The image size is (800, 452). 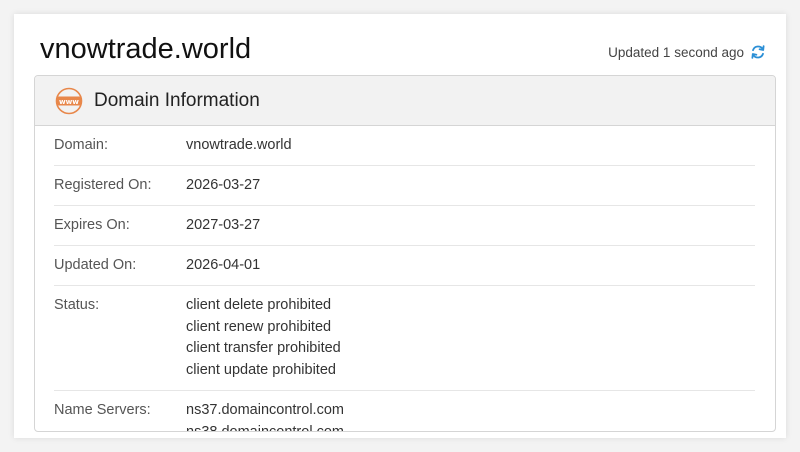 I want to click on updated-label: Updated On:, so click(x=95, y=265).